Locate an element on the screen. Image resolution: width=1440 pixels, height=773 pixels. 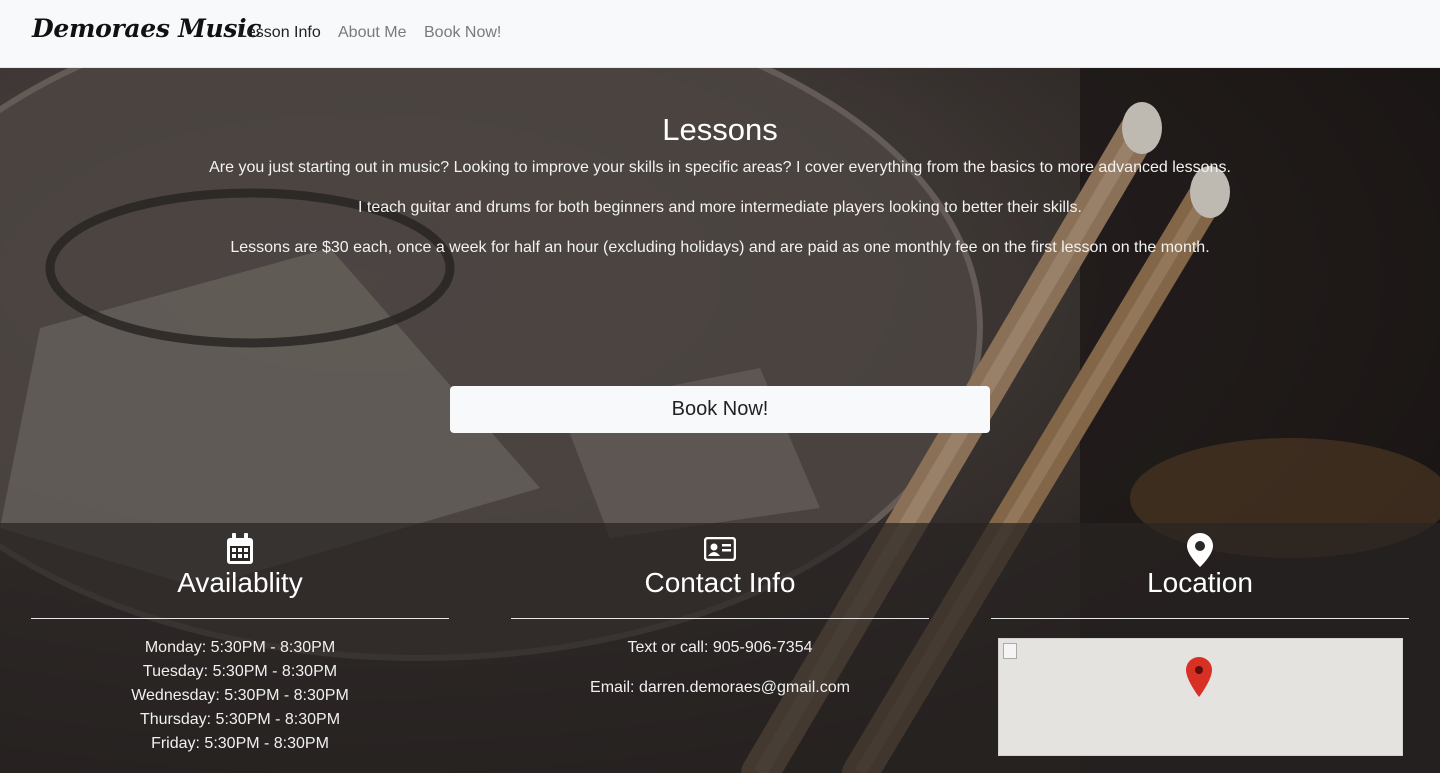
availability-title: Availablity is located at coordinates (240, 582).